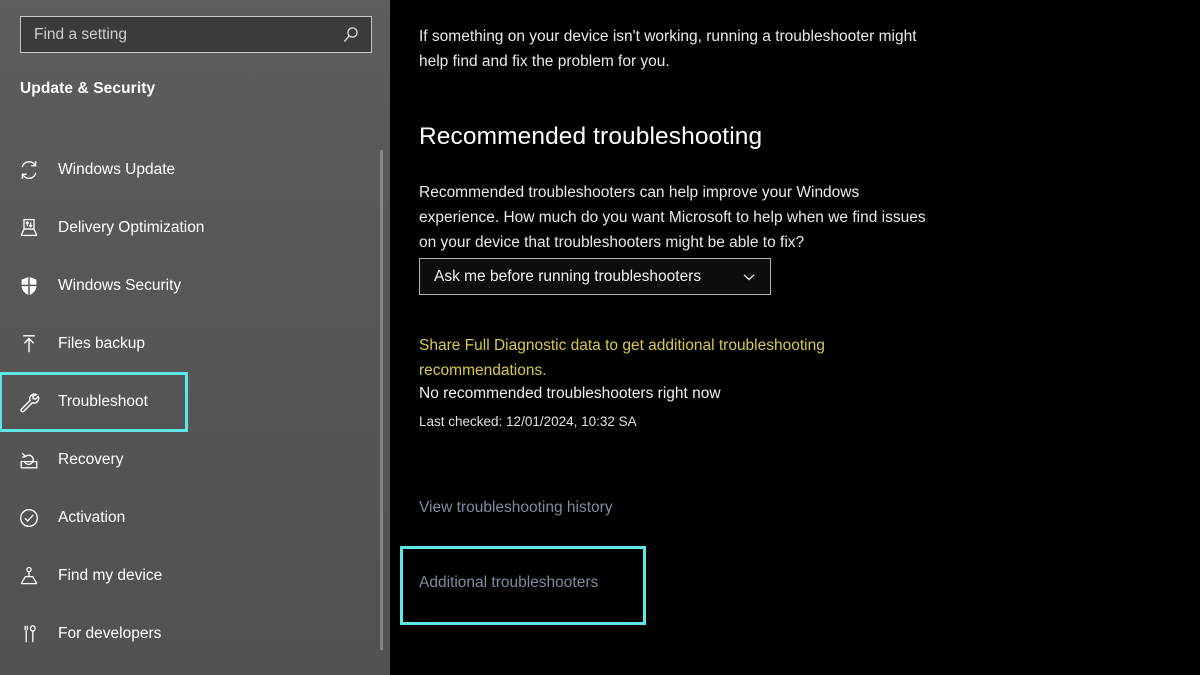  I want to click on sidebar-item-activation: Activation, so click(195, 518).